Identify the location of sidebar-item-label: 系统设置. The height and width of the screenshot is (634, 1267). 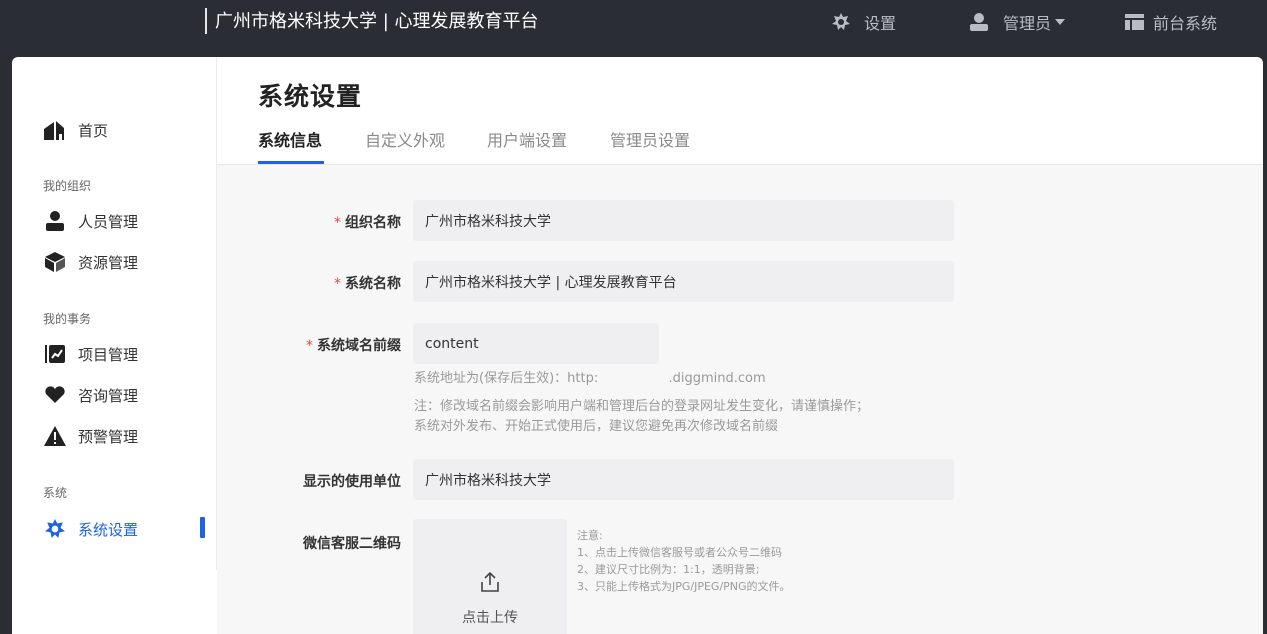
(108, 529).